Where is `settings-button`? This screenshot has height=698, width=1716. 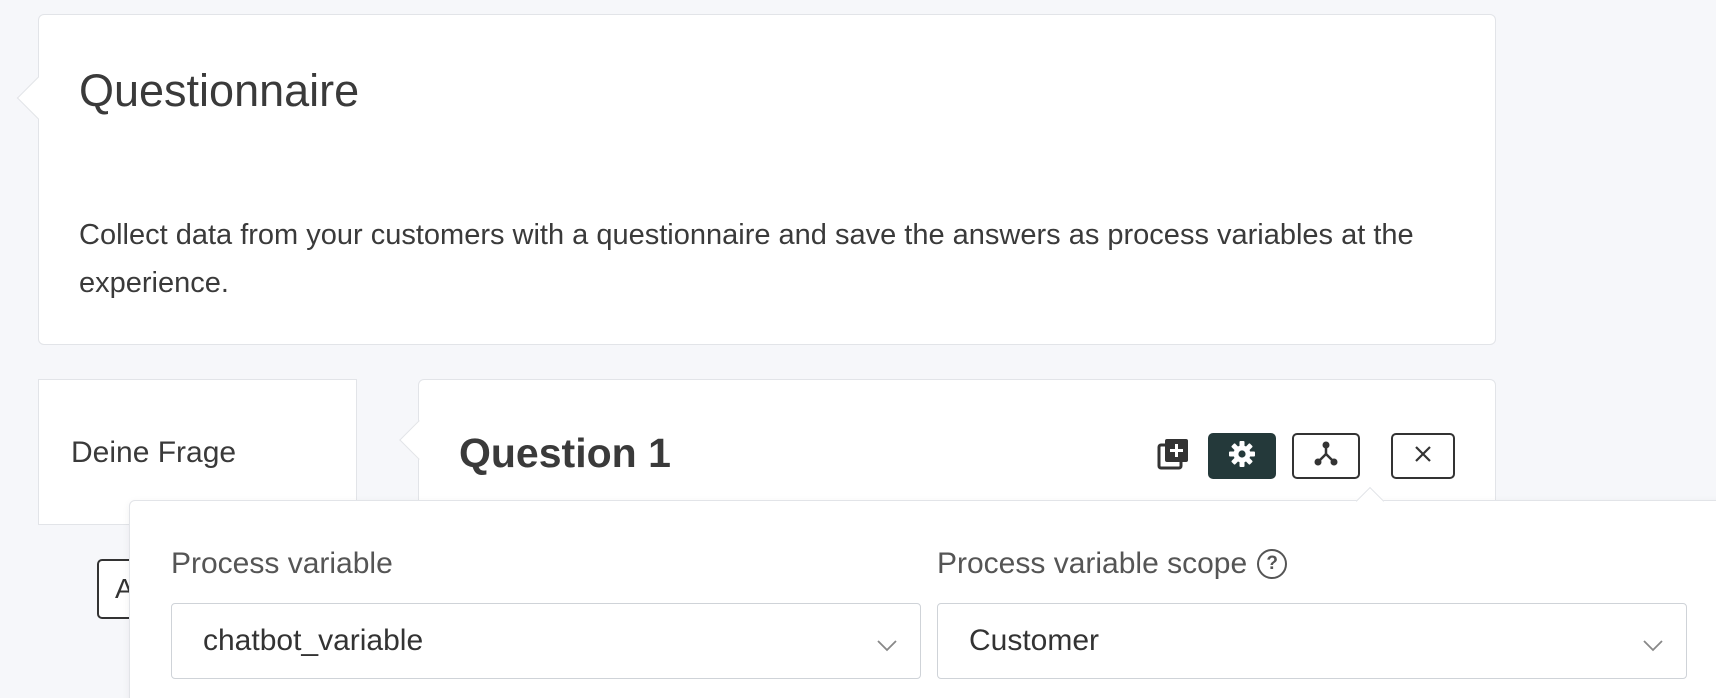 settings-button is located at coordinates (1242, 456).